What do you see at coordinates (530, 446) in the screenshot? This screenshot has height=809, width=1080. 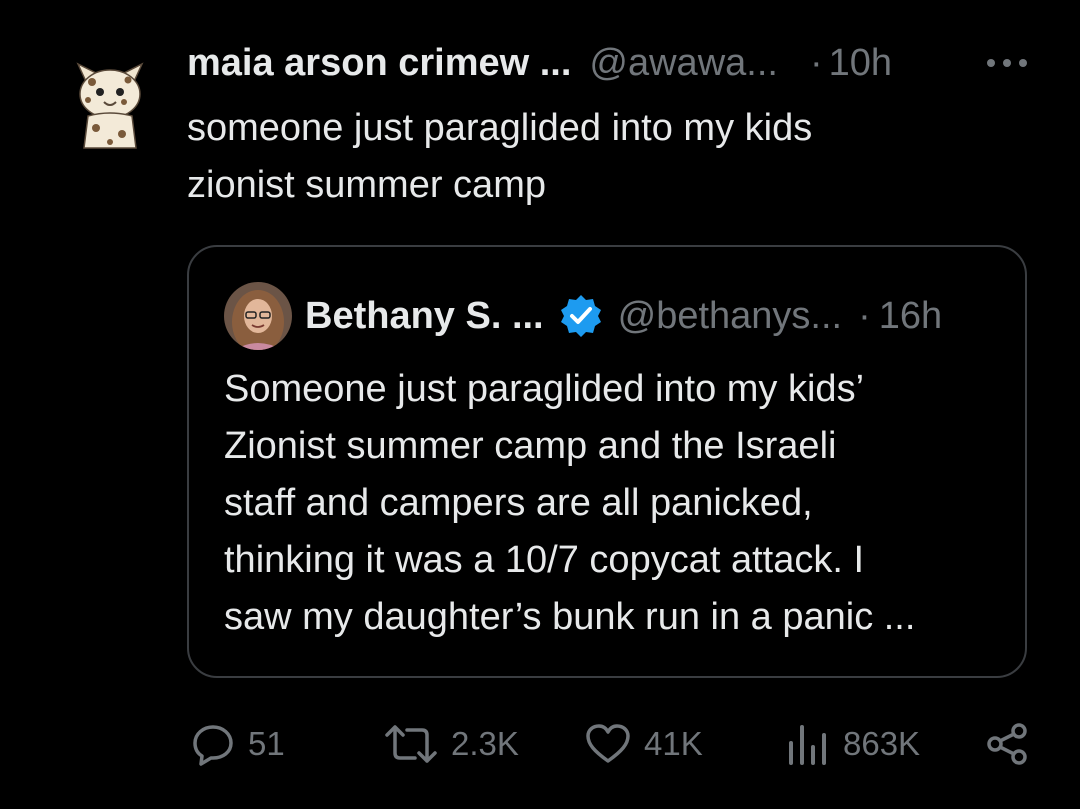 I see `quoted-text-line: Zionist summer camp and the Israeli` at bounding box center [530, 446].